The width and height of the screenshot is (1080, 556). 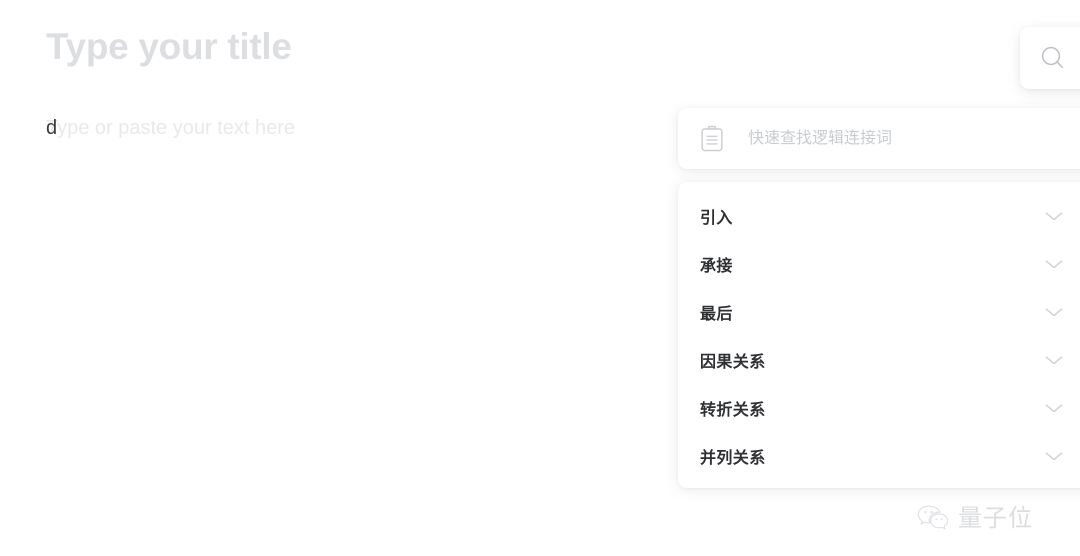 I want to click on list-item-label: 因果关系, so click(x=733, y=362).